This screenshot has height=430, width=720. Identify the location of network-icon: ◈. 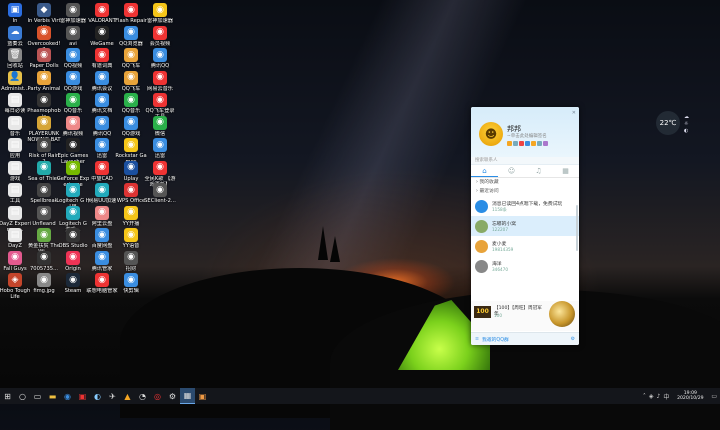
(651, 396).